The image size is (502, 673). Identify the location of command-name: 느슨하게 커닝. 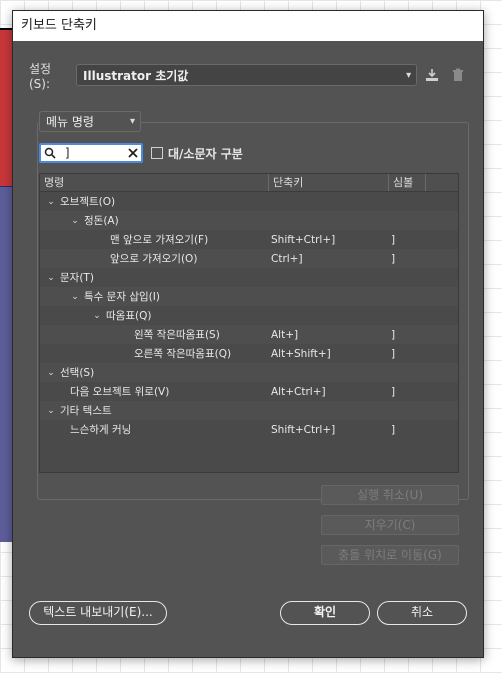
(101, 430).